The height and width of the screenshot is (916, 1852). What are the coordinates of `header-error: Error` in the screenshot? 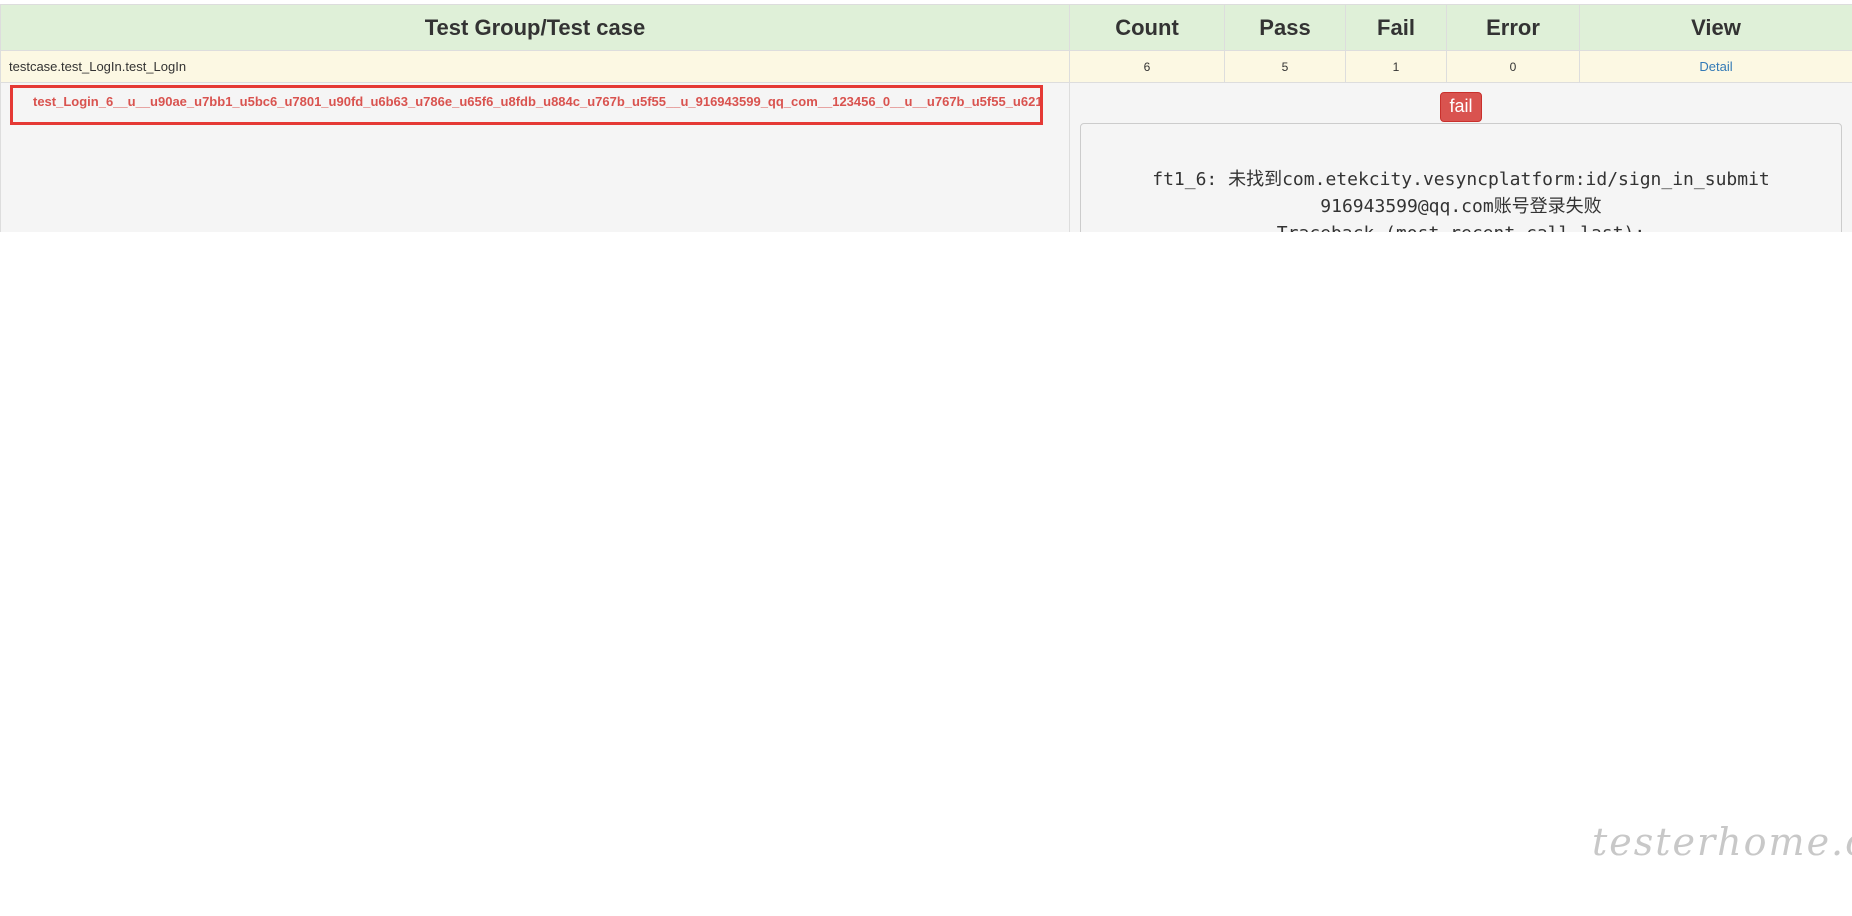 It's located at (1513, 27).